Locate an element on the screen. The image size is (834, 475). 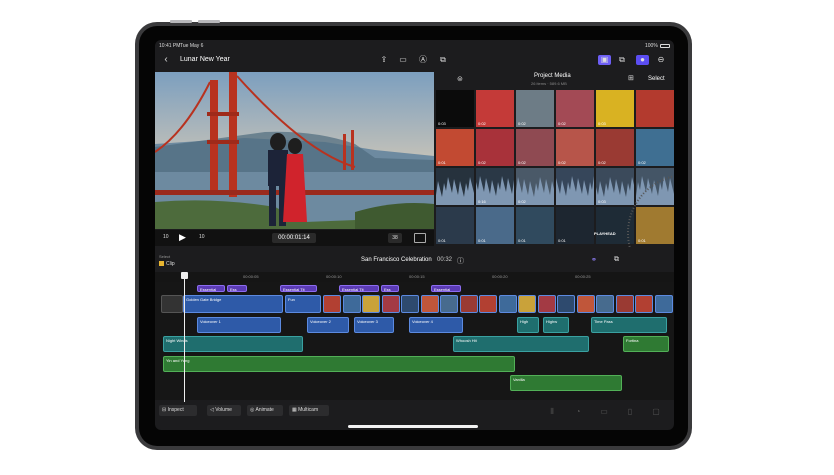
audio-clip: Whoosh Hit is located at coordinates (521, 344).